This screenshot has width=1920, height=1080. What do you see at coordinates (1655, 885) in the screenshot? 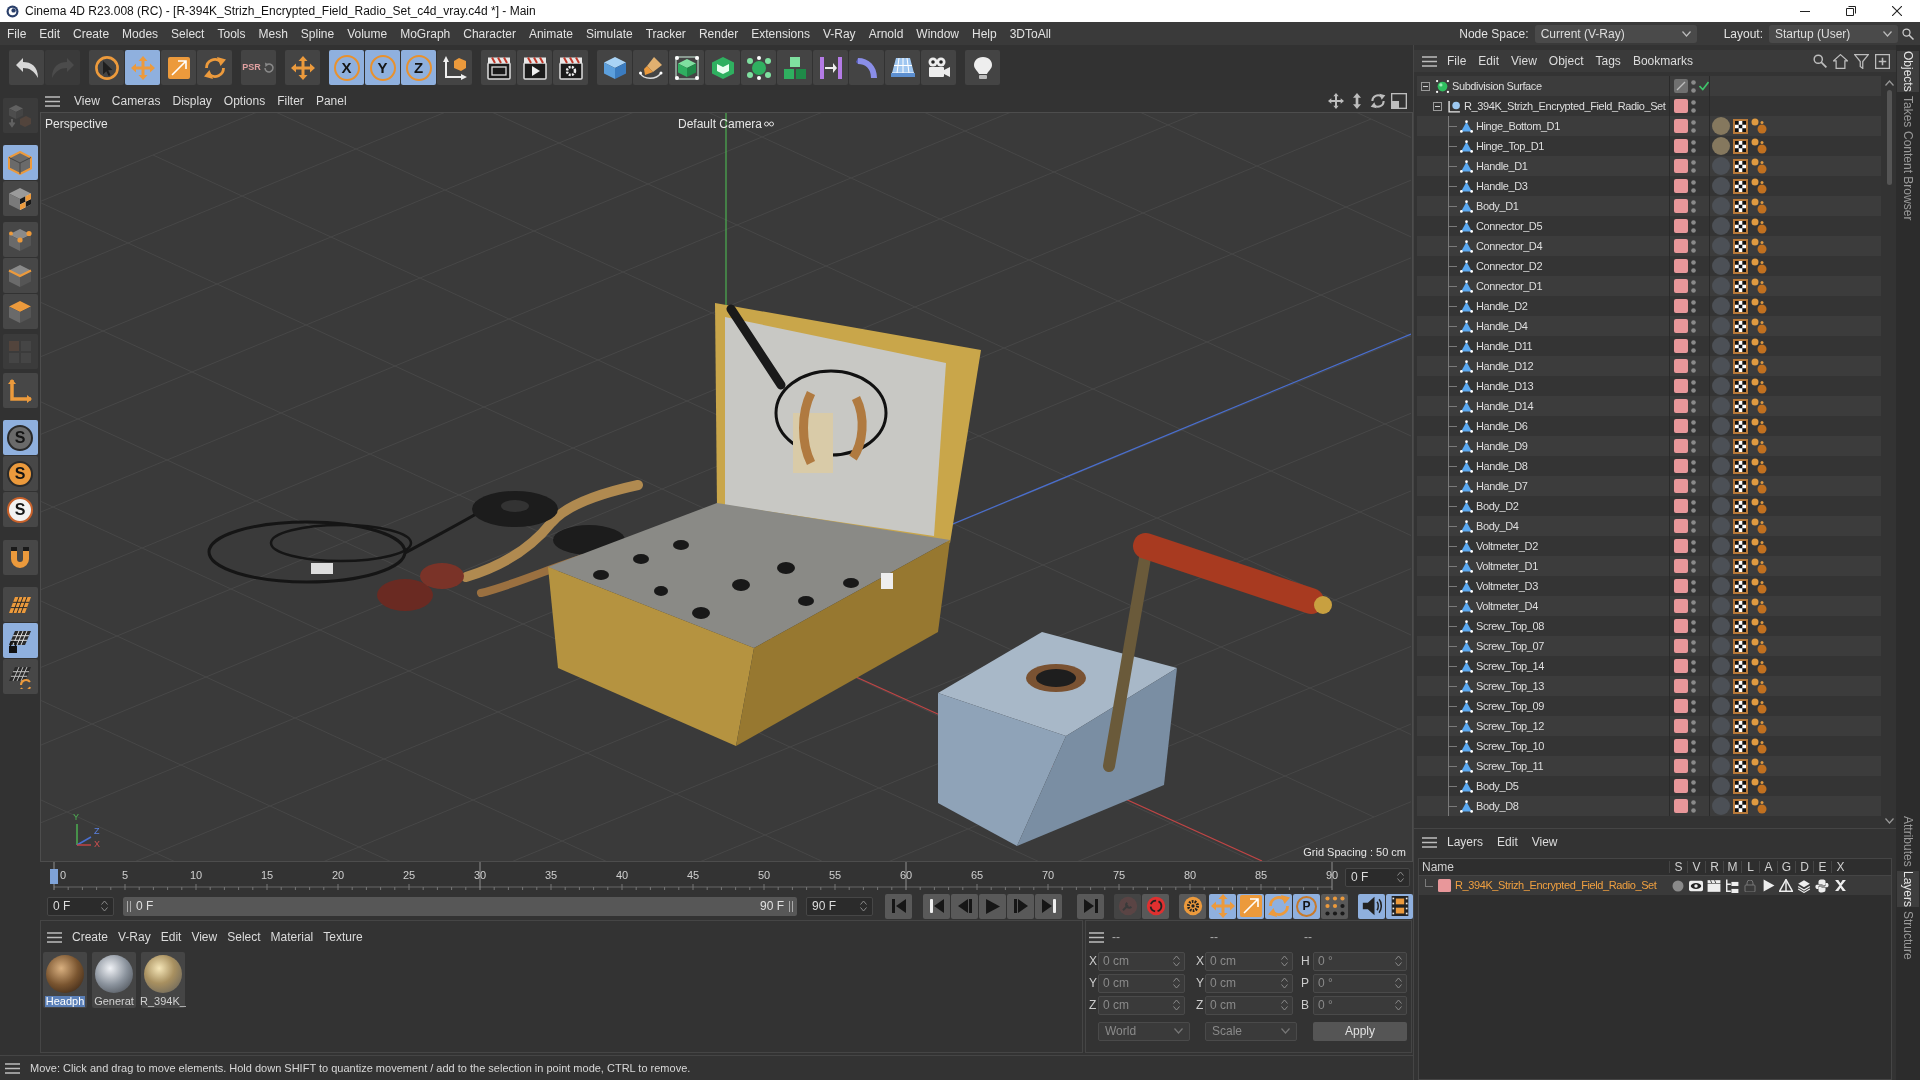
I see `layer-row: R_394K_Strizh_Encrypted_Field_Radio_Set` at bounding box center [1655, 885].